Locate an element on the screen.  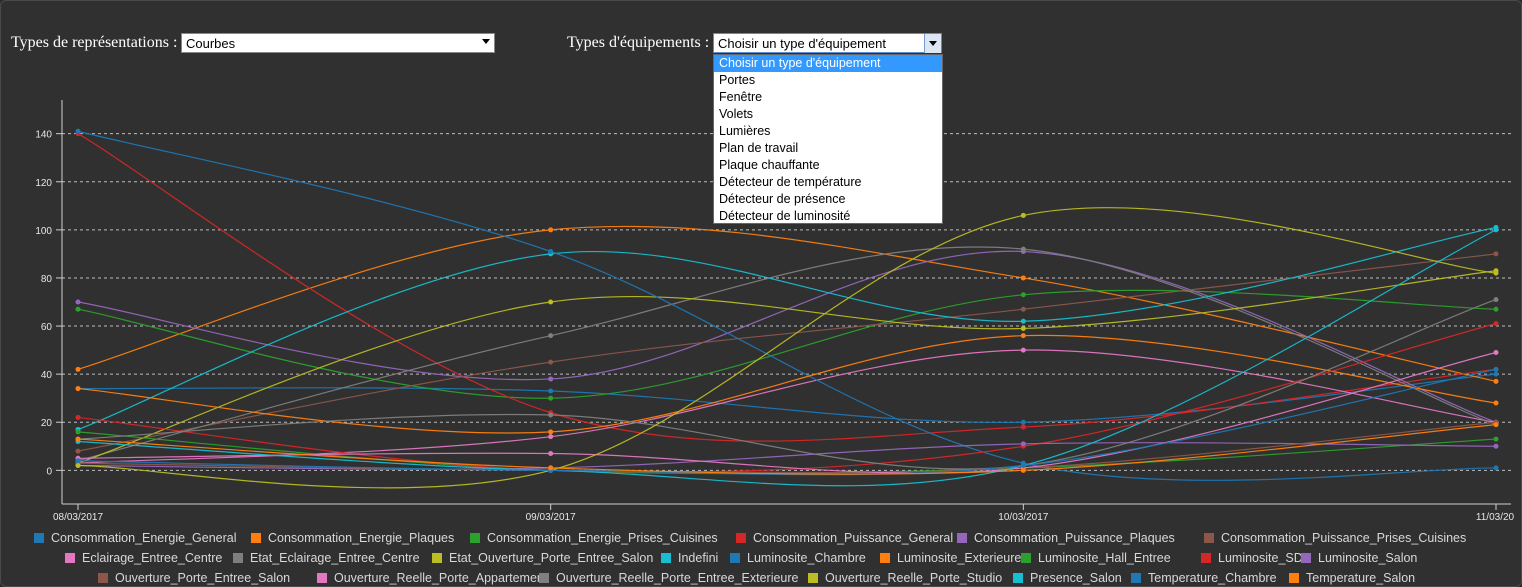
dropdown-option: Plan de travail is located at coordinates (828, 148).